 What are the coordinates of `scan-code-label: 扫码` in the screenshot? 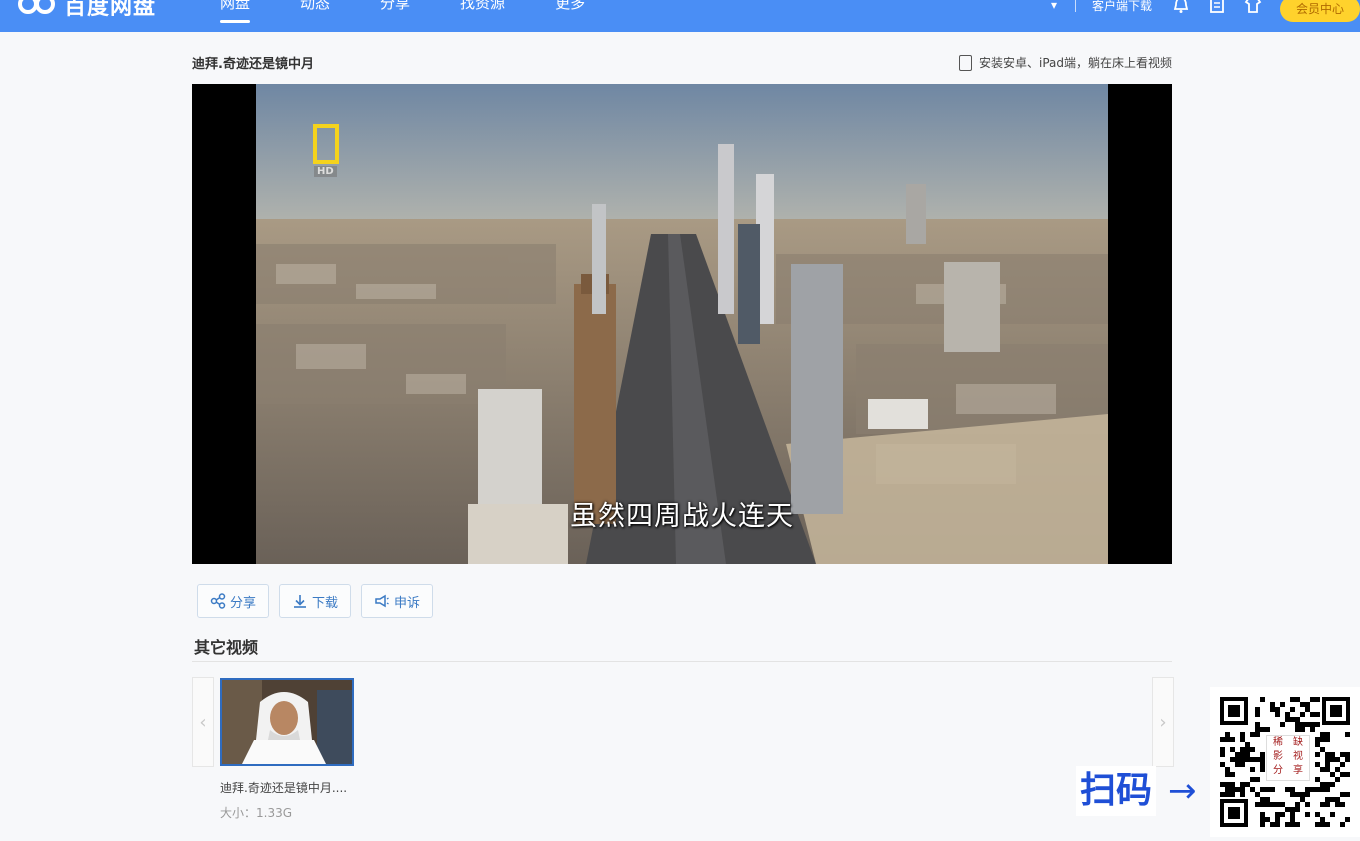 It's located at (1116, 791).